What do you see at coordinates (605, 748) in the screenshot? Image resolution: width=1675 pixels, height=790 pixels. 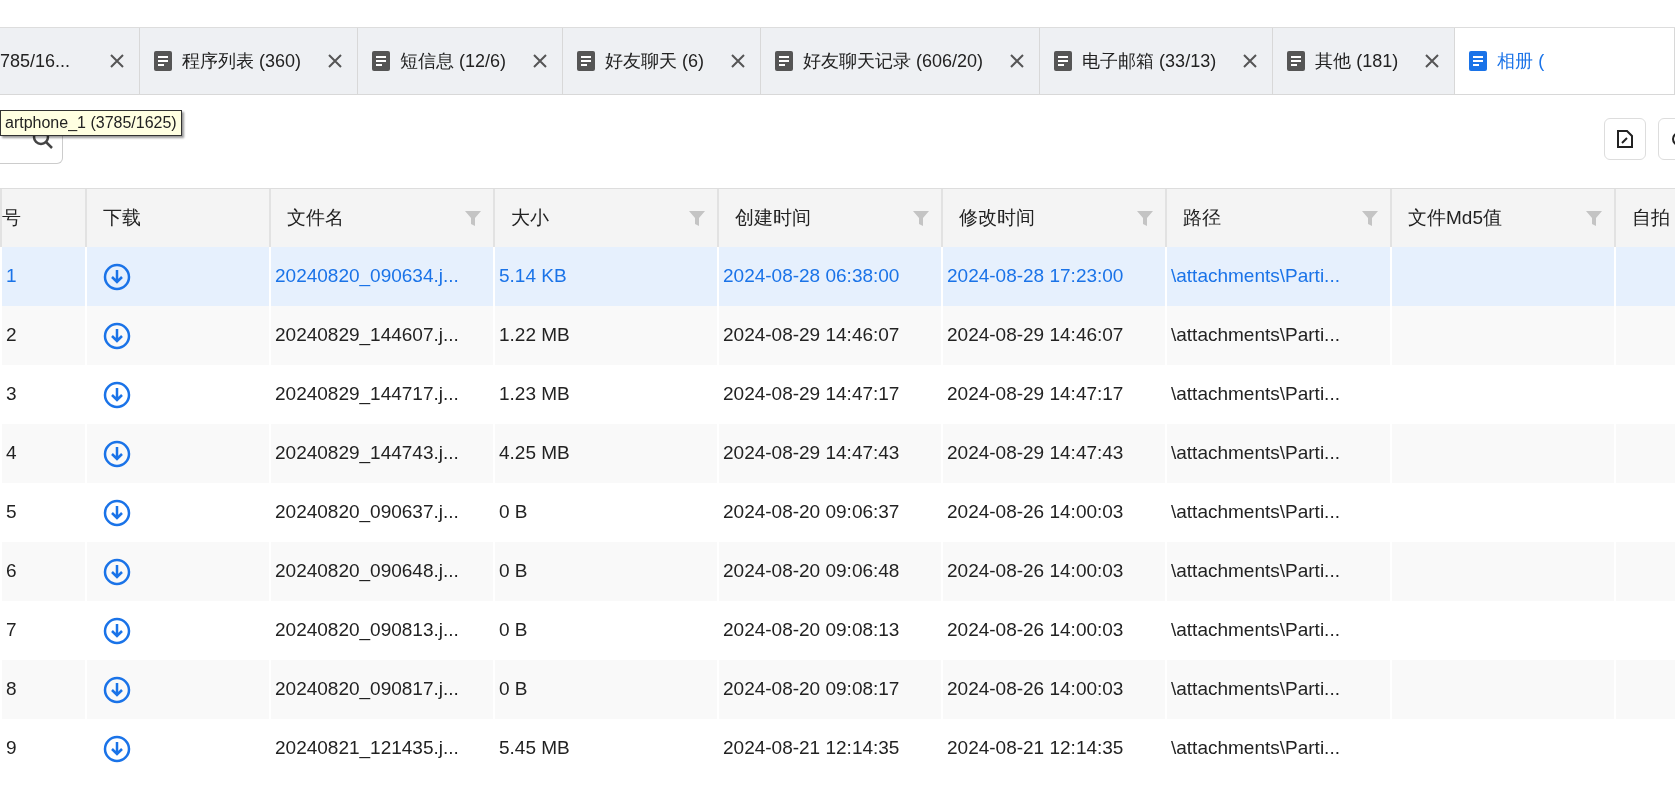 I see `table-cell: 5.45 MB` at bounding box center [605, 748].